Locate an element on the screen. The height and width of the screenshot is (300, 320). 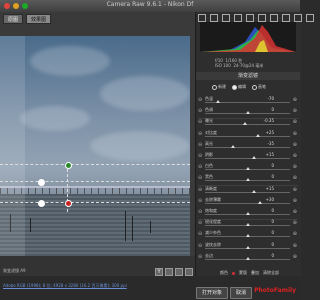
gradient-middle-line is located at coordinates (95, 181).